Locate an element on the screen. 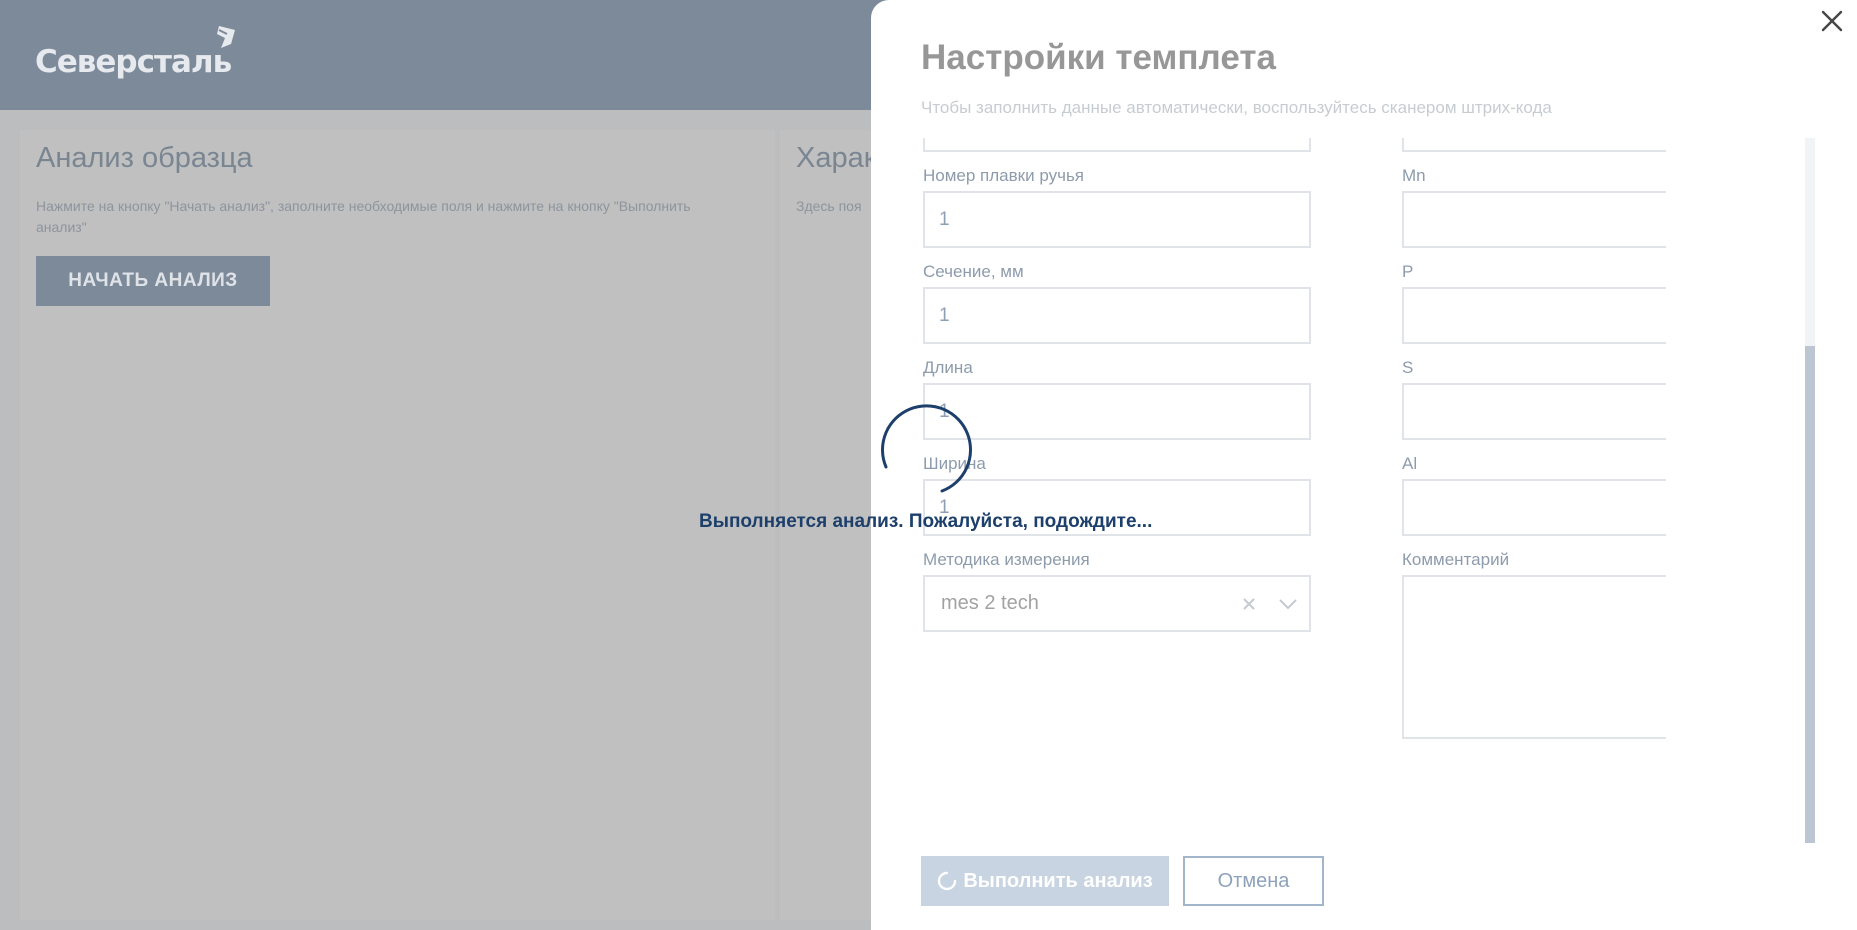 This screenshot has height=930, width=1857. chevron-down-icon is located at coordinates (1288, 604).